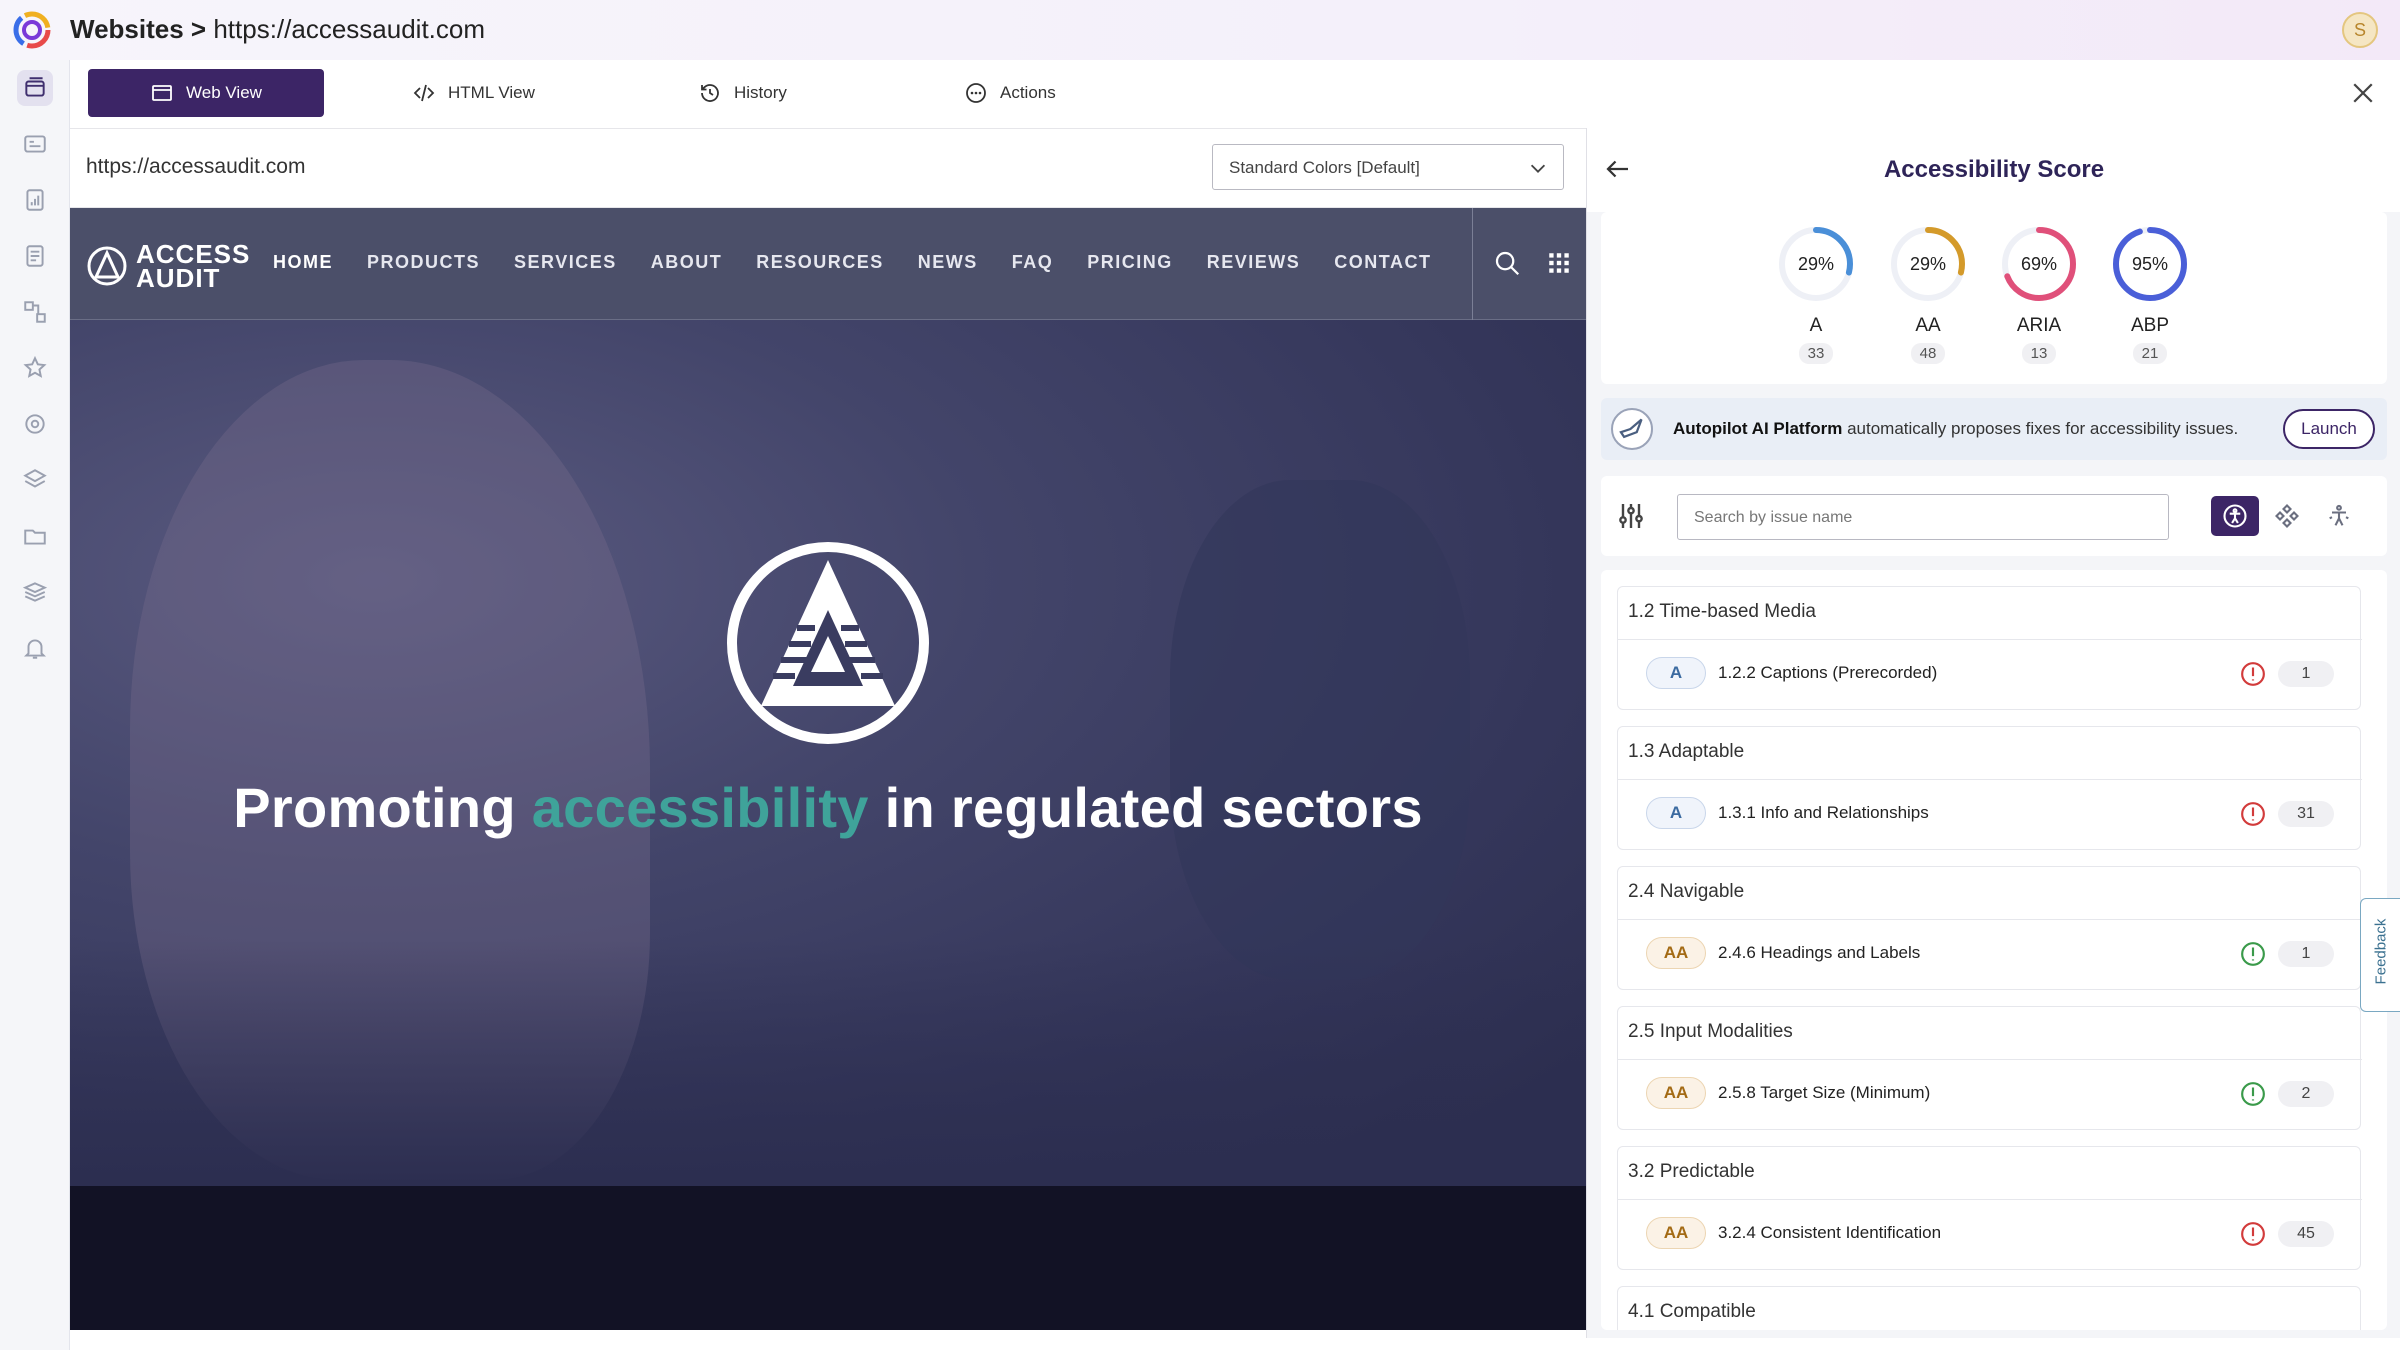 The width and height of the screenshot is (2400, 1350). Describe the element at coordinates (1990, 919) in the screenshot. I see `divider` at that location.